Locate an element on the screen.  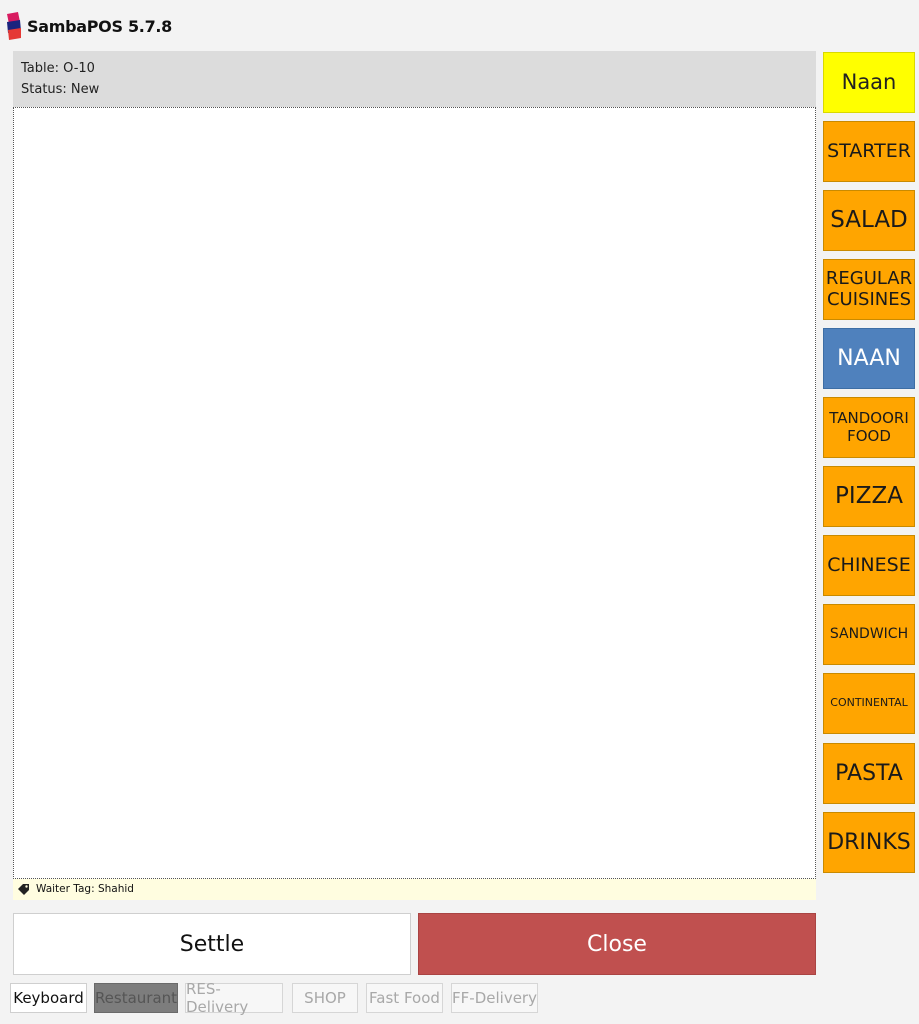
category-pasta-button: PASTA is located at coordinates (869, 773).